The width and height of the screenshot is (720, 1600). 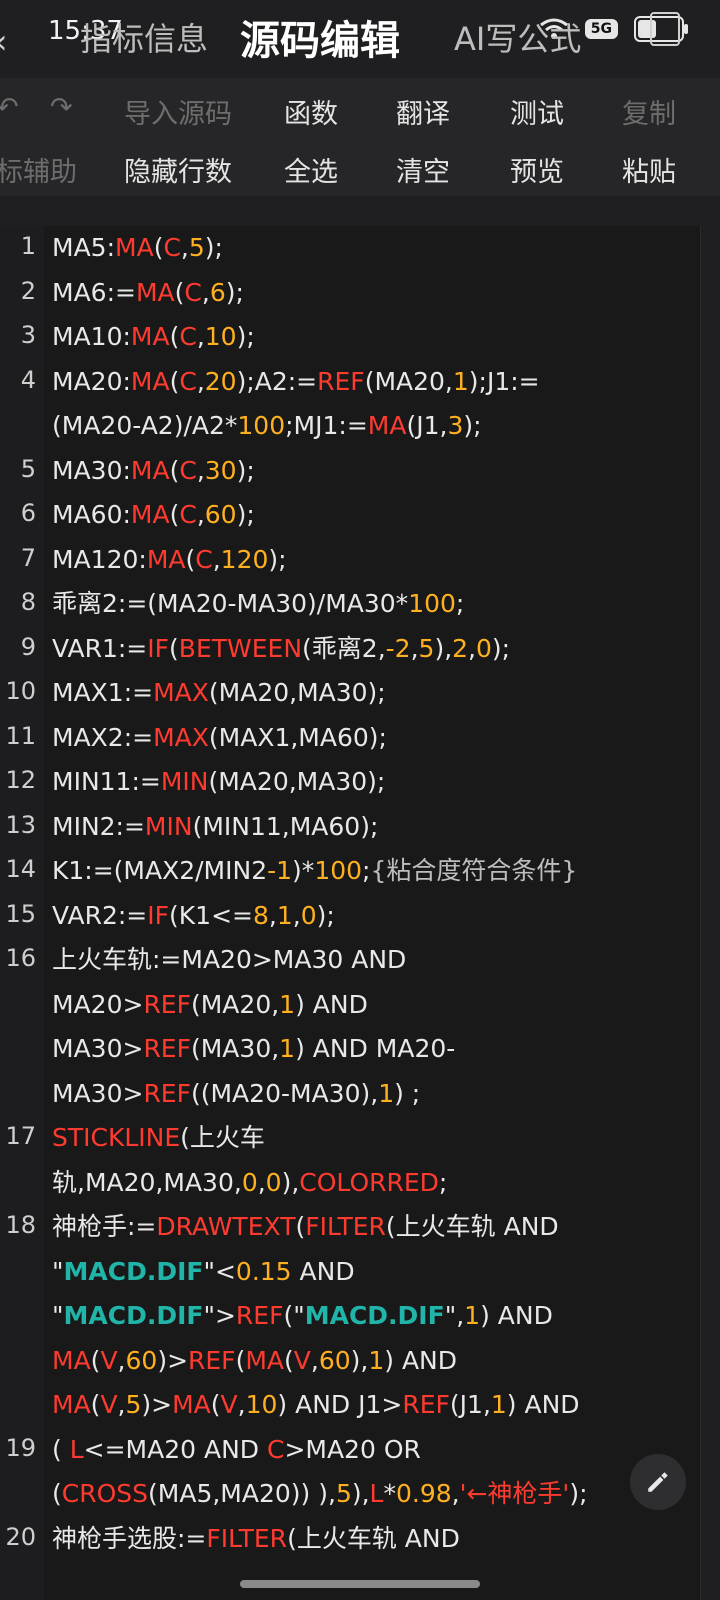 I want to click on code-line: 13 MIN2:=MIN(MIN11,MA60);, so click(x=192, y=825).